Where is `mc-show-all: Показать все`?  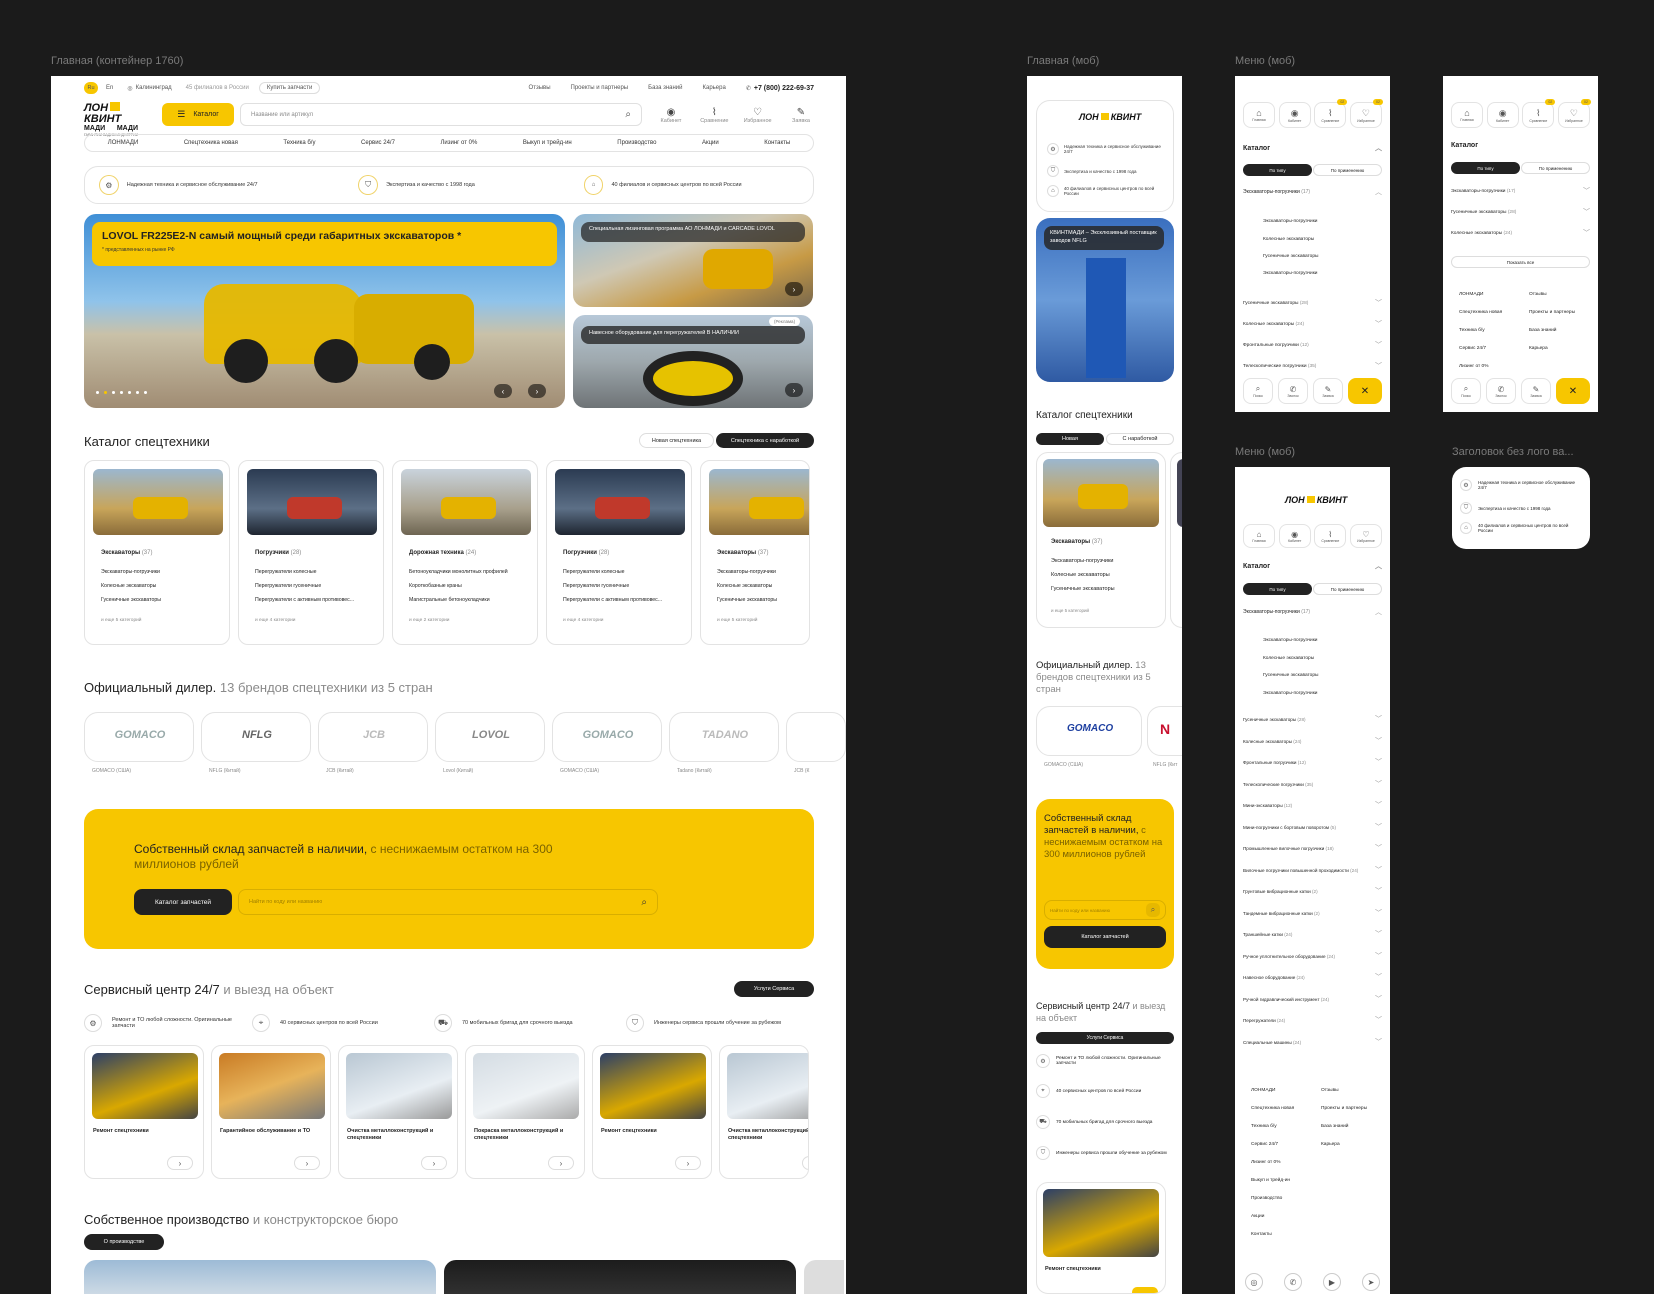
mc-show-all: Показать все is located at coordinates (1520, 262).